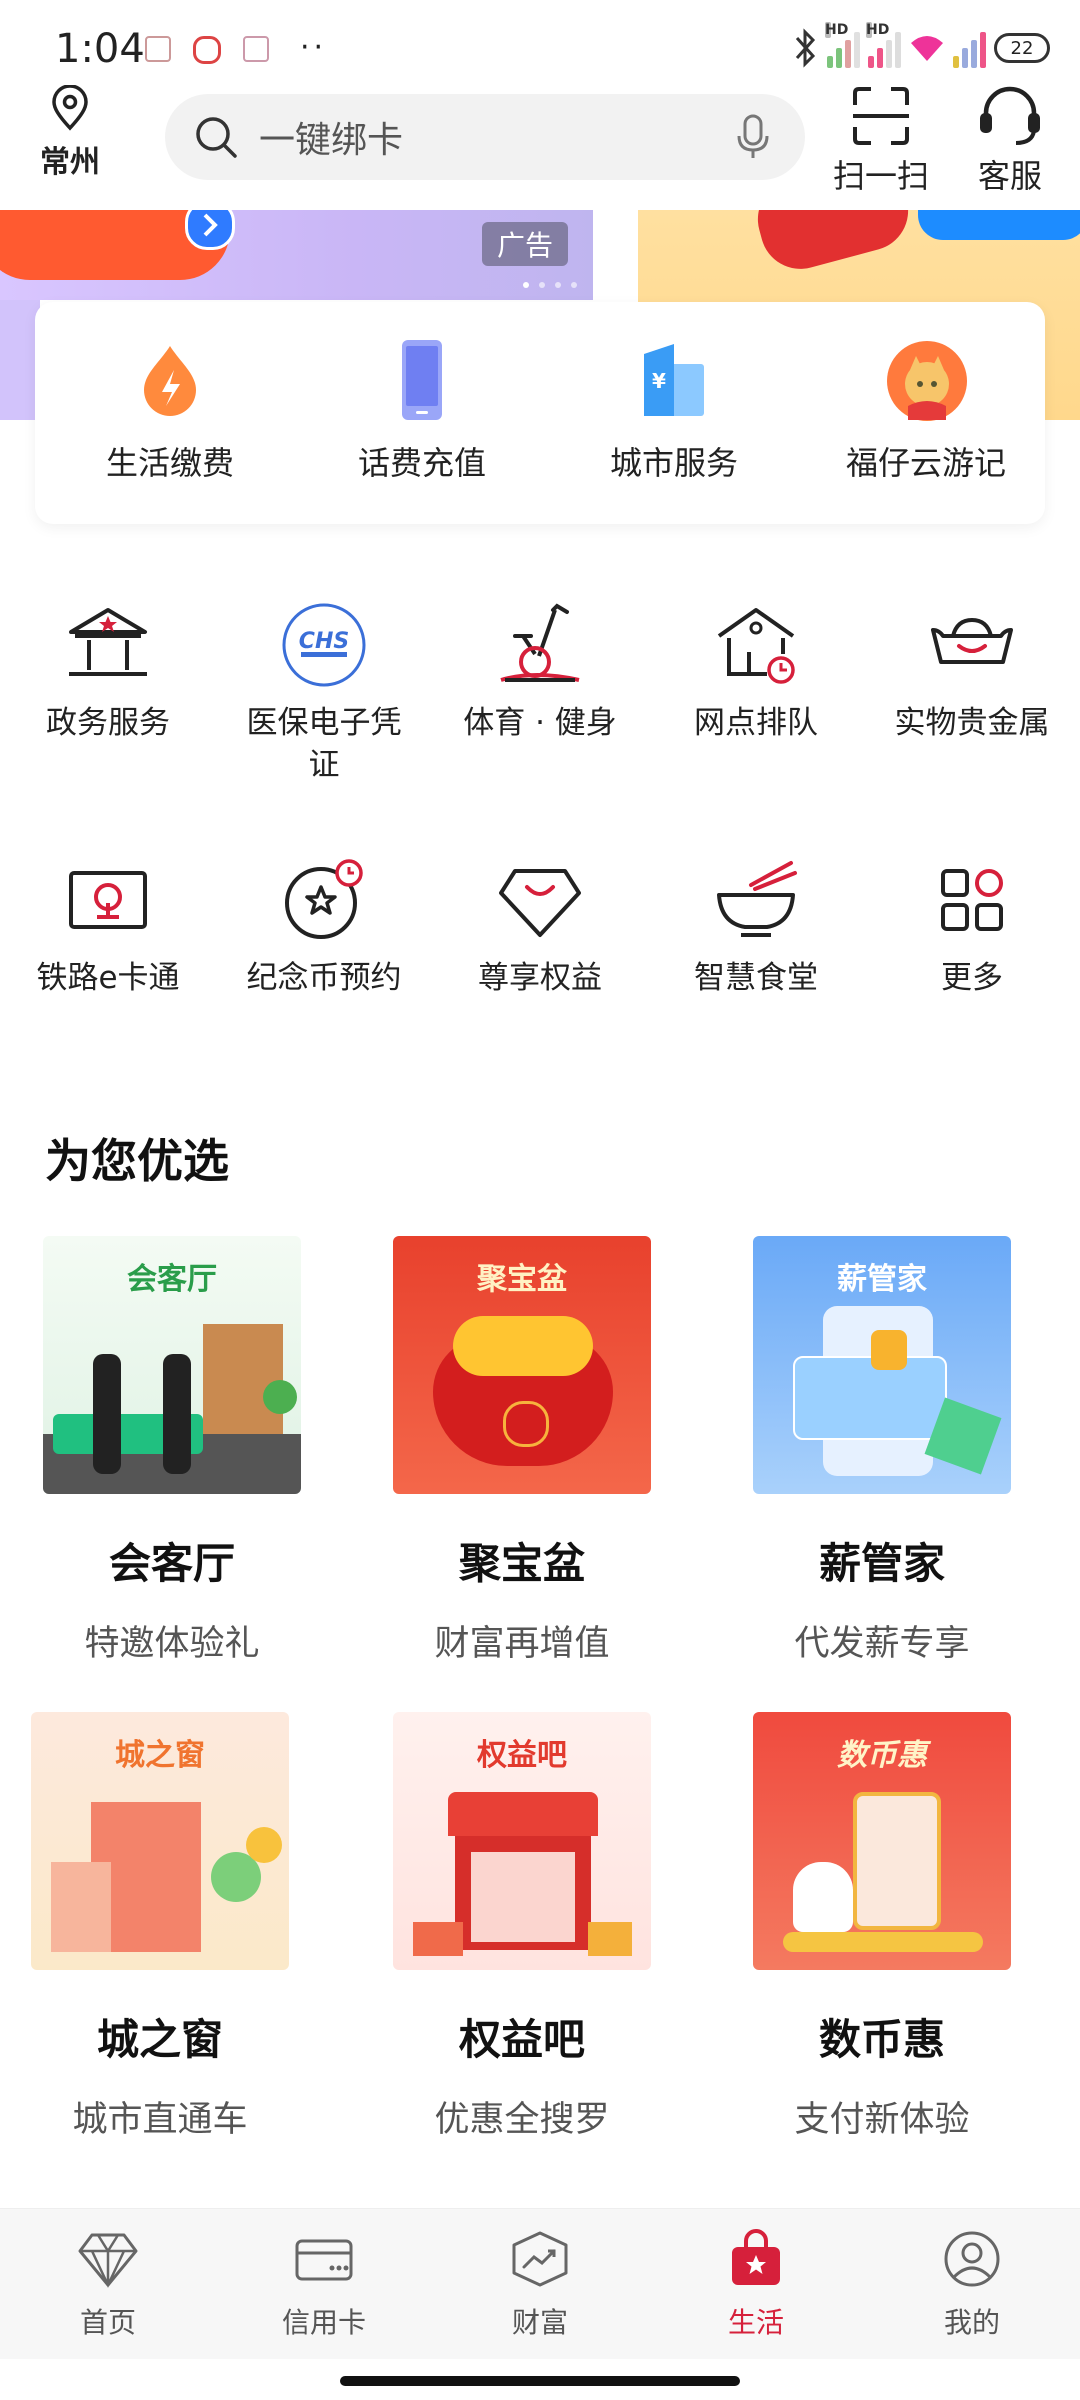 This screenshot has width=1080, height=2400. Describe the element at coordinates (324, 641) in the screenshot. I see `svg-text: CHS` at that location.